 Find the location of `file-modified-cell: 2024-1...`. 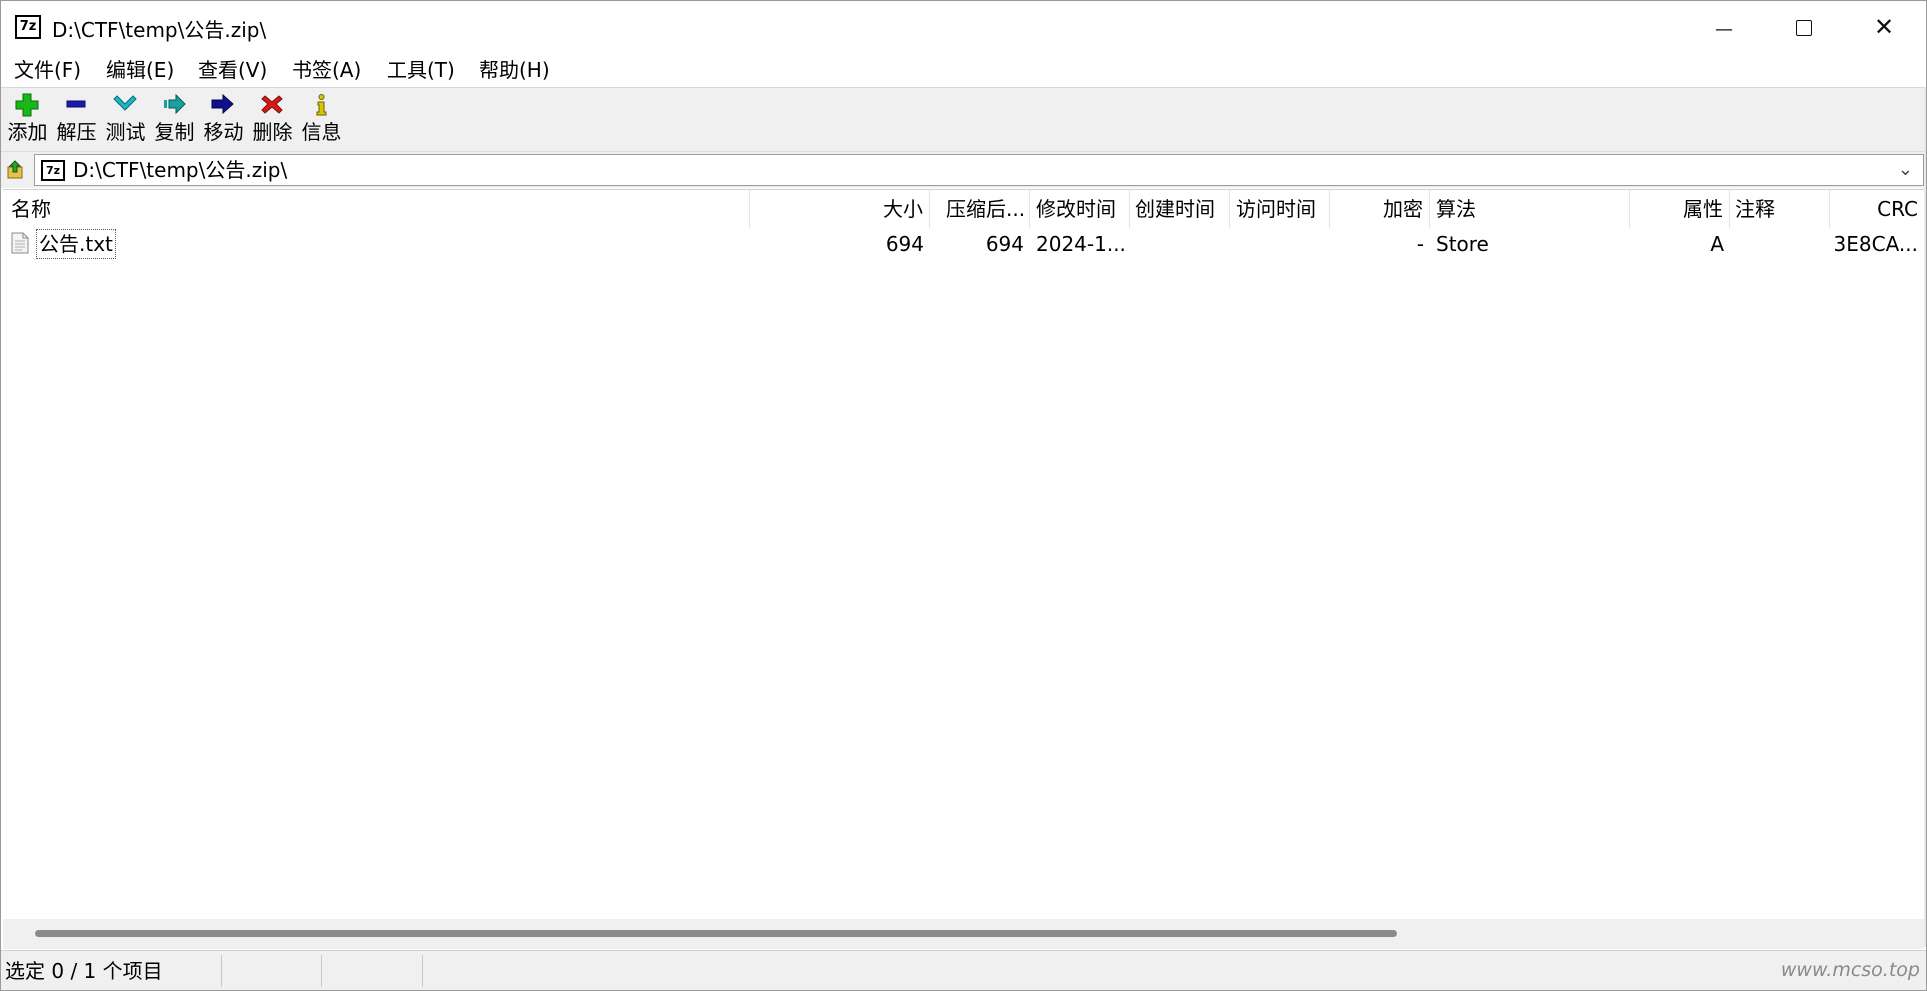

file-modified-cell: 2024-1... is located at coordinates (1081, 244).